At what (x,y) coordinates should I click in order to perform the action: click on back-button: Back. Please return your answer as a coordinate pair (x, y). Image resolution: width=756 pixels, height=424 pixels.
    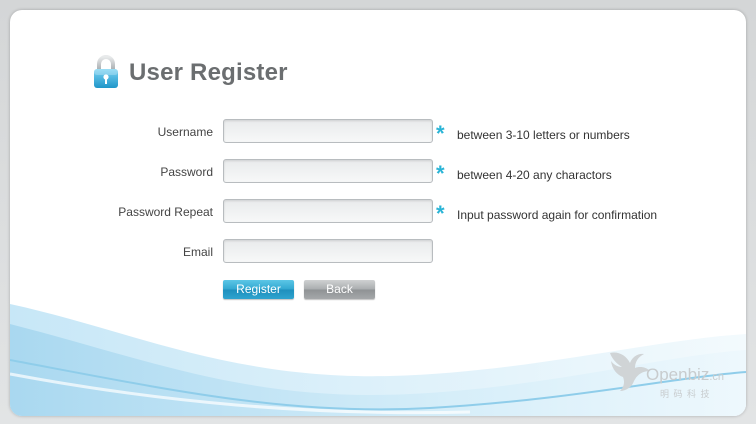
    Looking at the image, I should click on (339, 289).